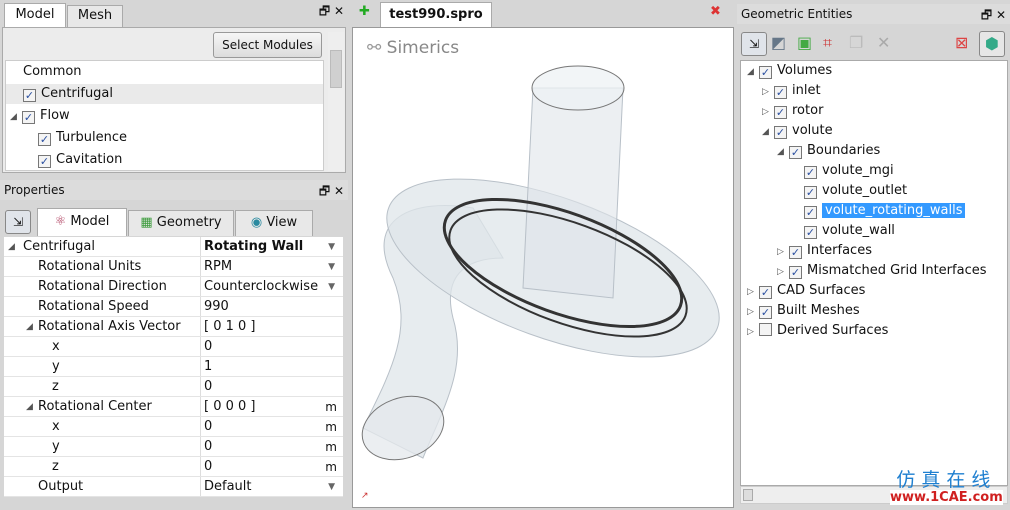 The width and height of the screenshot is (1010, 510). What do you see at coordinates (181, 223) in the screenshot?
I see `tab-geometry: ▦ Geometry` at bounding box center [181, 223].